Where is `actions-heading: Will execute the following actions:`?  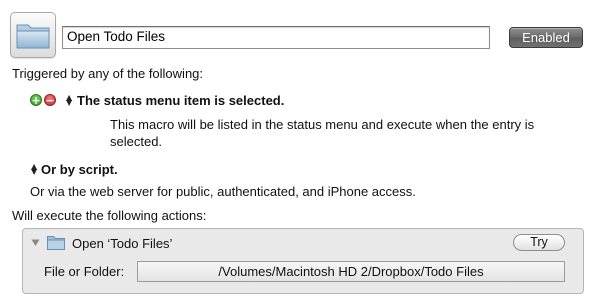 actions-heading: Will execute the following actions: is located at coordinates (109, 215).